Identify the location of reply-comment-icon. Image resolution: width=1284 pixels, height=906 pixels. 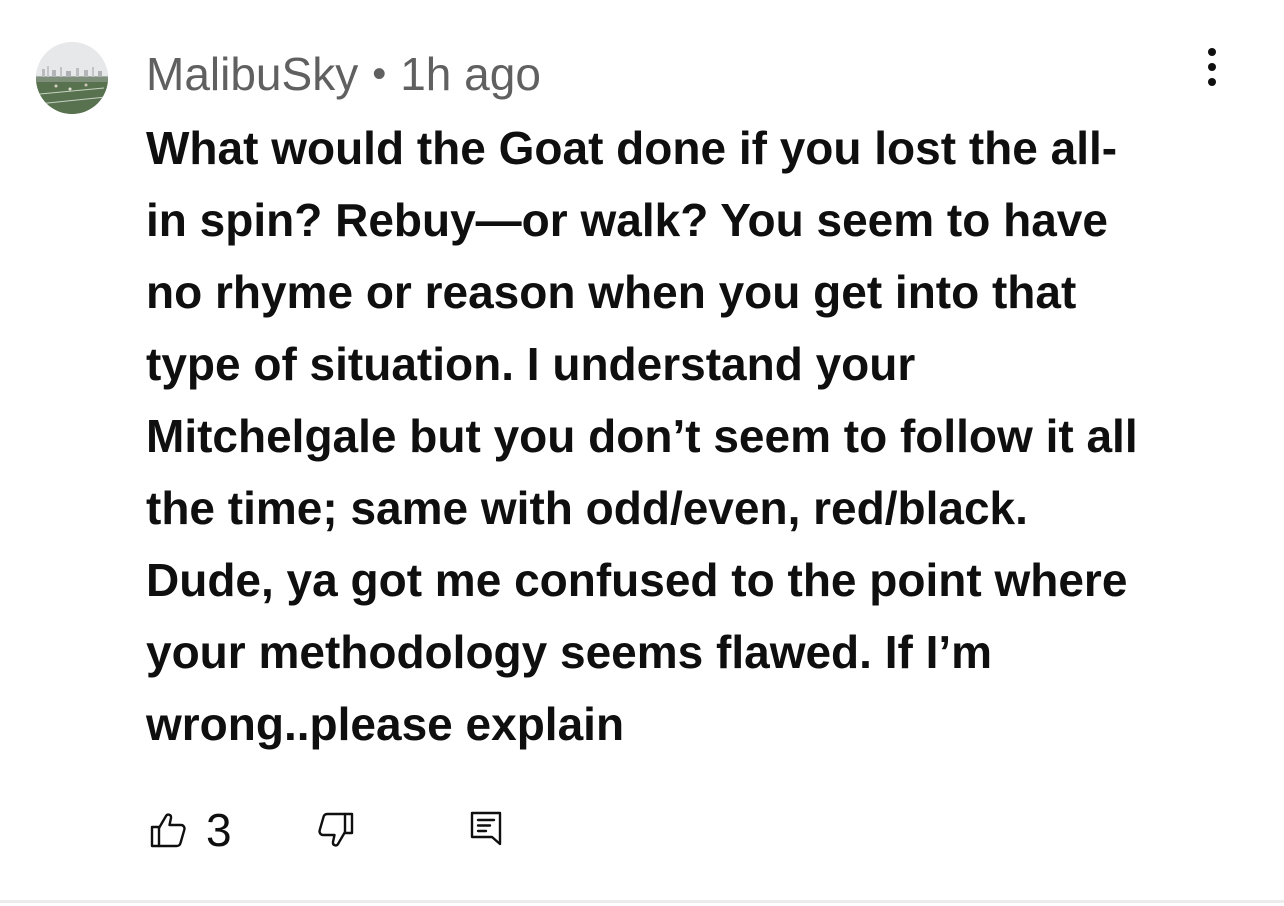
(486, 828).